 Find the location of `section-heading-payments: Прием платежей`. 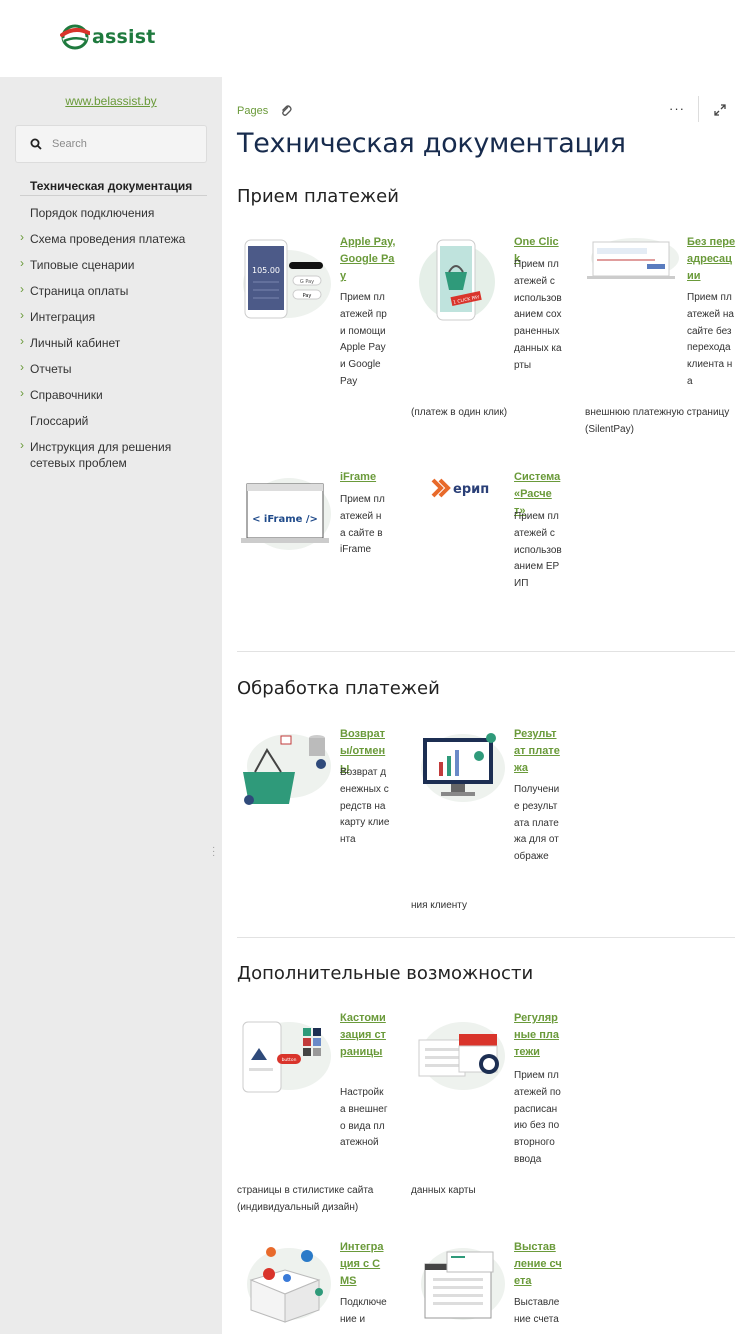

section-heading-payments: Прием платежей is located at coordinates (318, 196).